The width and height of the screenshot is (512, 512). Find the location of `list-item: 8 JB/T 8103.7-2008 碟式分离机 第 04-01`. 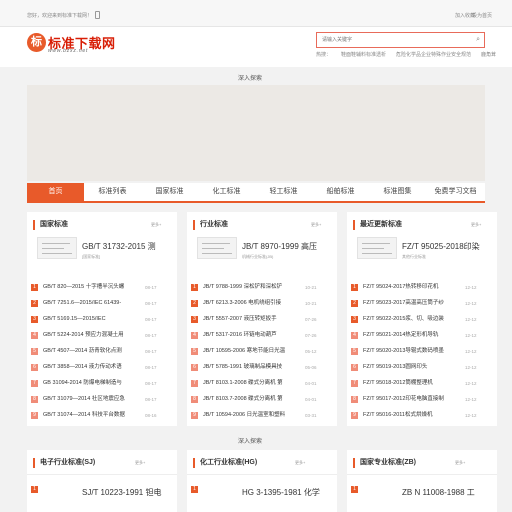

list-item: 8 JB/T 8103.7-2008 碟式分离机 第 04-01 is located at coordinates (262, 400).